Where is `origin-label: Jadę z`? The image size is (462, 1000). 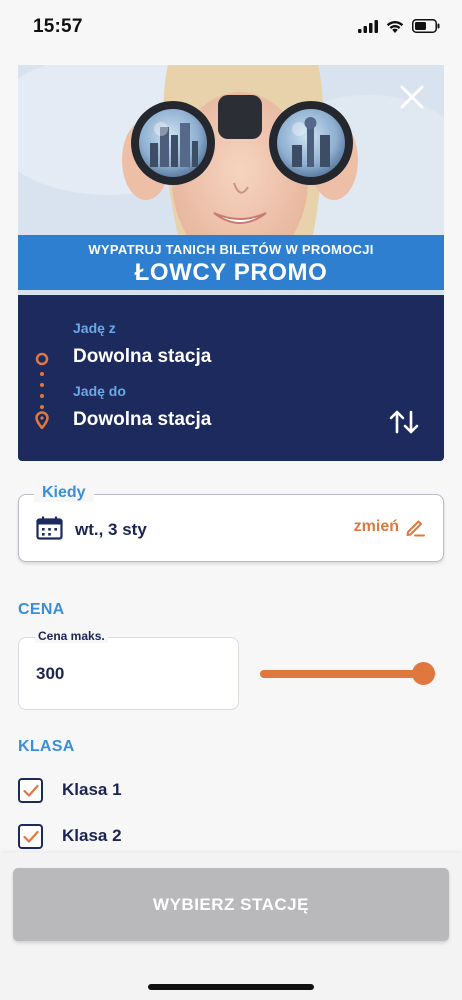 origin-label: Jadę z is located at coordinates (94, 328).